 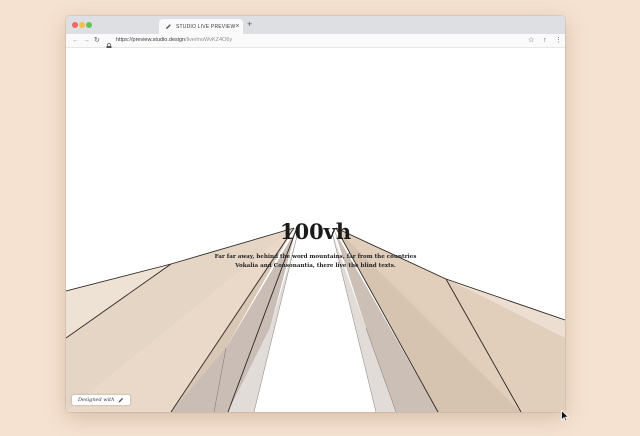 I want to click on hero-title: 100vh, so click(x=315, y=231).